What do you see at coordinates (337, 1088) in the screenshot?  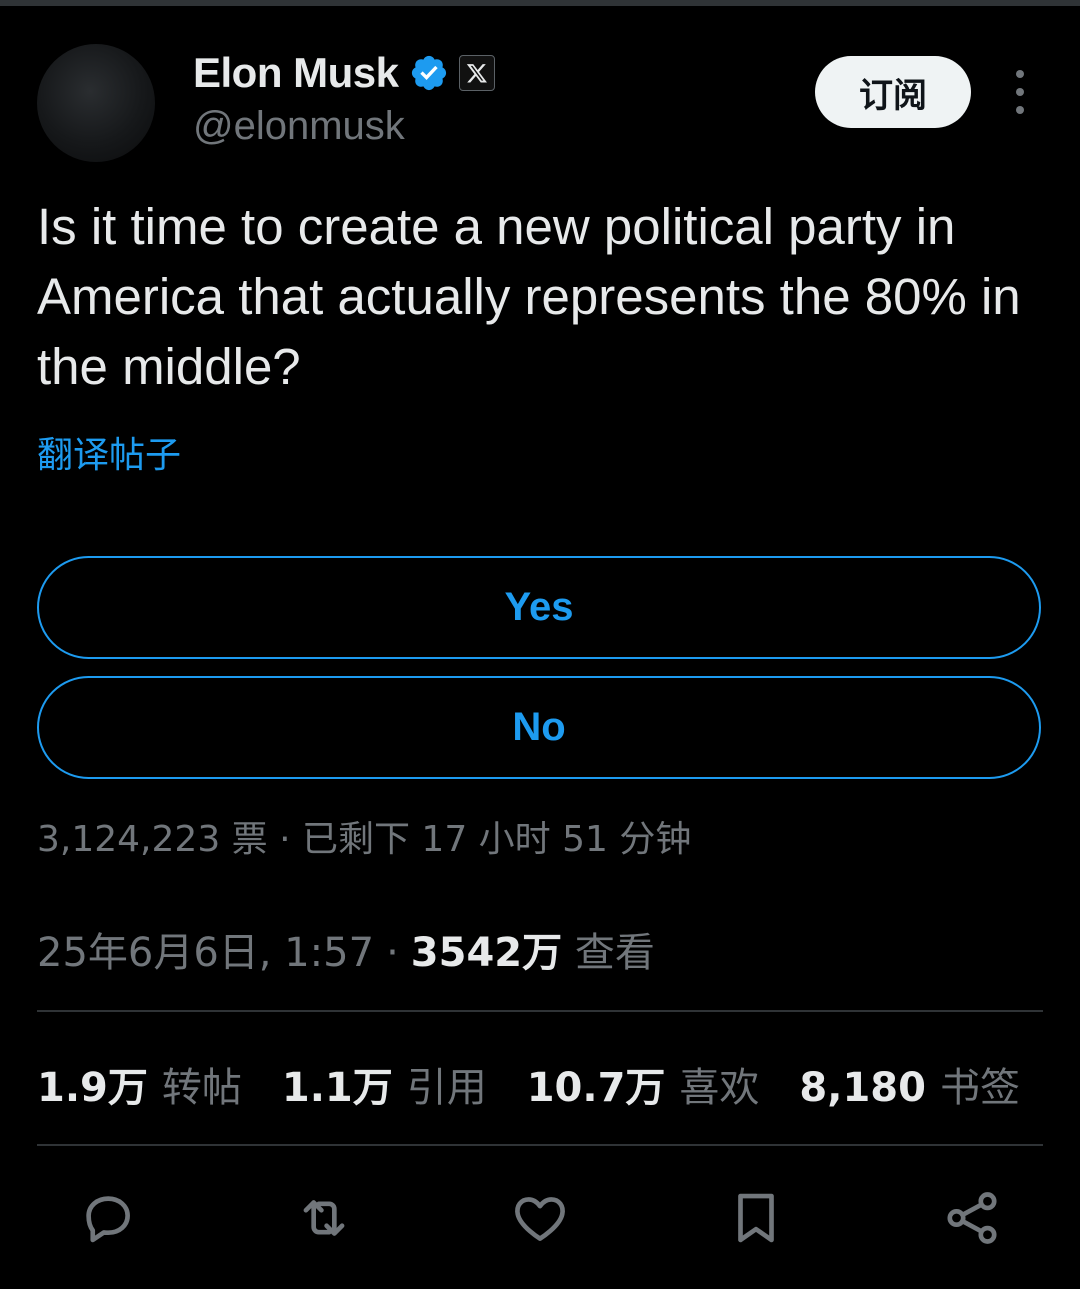 I see `stat-count: 1.1万` at bounding box center [337, 1088].